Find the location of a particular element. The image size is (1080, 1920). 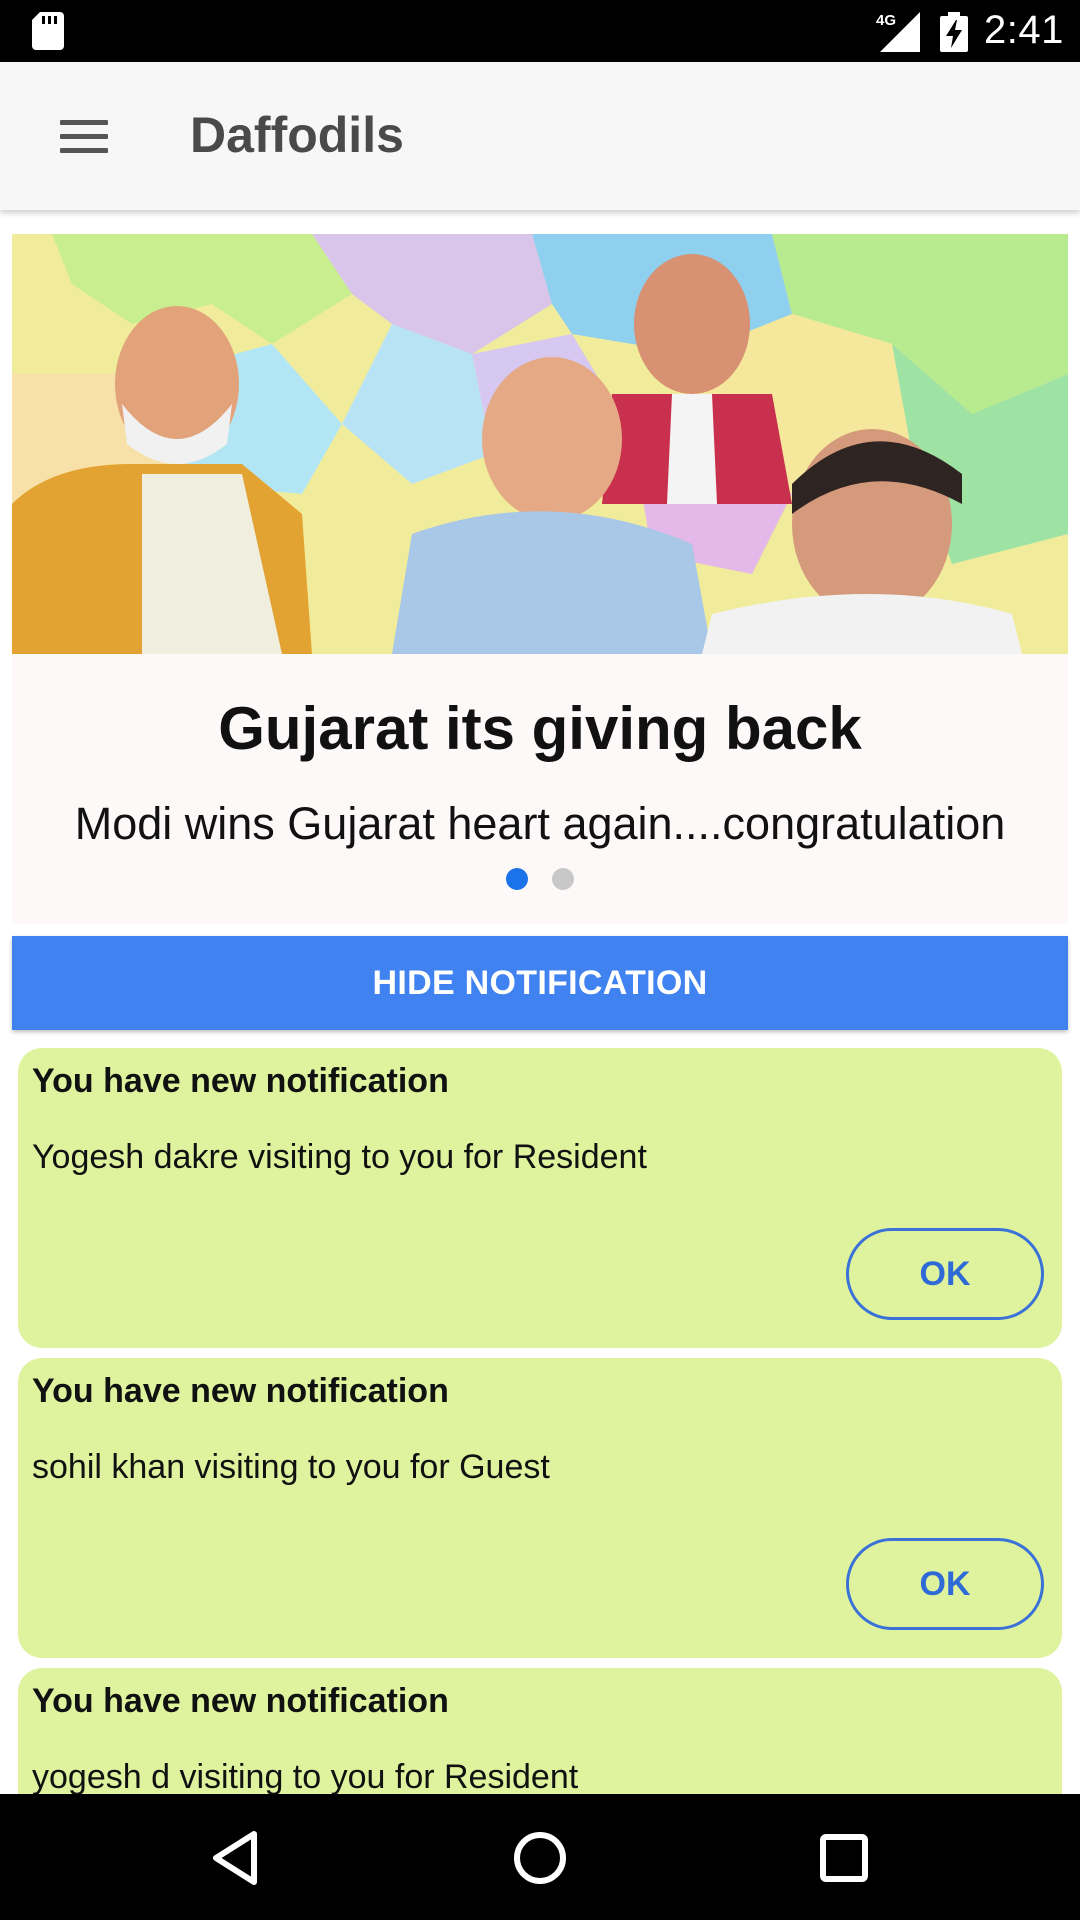

carousel-dot-active is located at coordinates (517, 879).